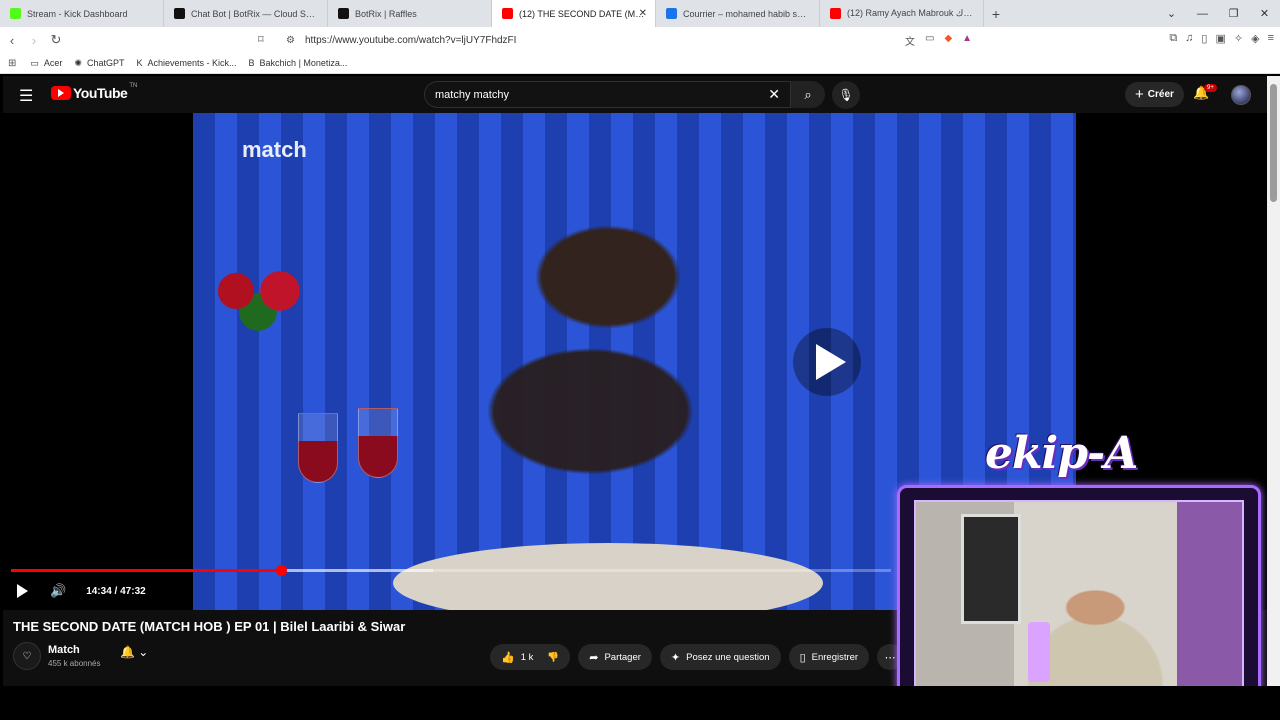 The height and width of the screenshot is (720, 1280). Describe the element at coordinates (1273, 381) in the screenshot. I see `page-scrollbar` at that location.